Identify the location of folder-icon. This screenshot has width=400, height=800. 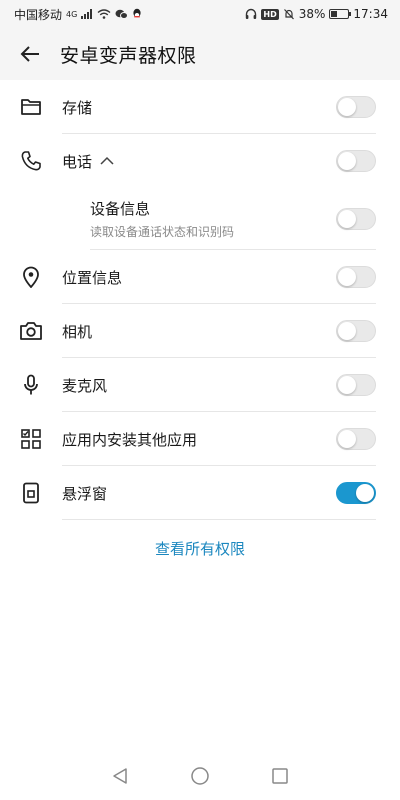
(31, 107).